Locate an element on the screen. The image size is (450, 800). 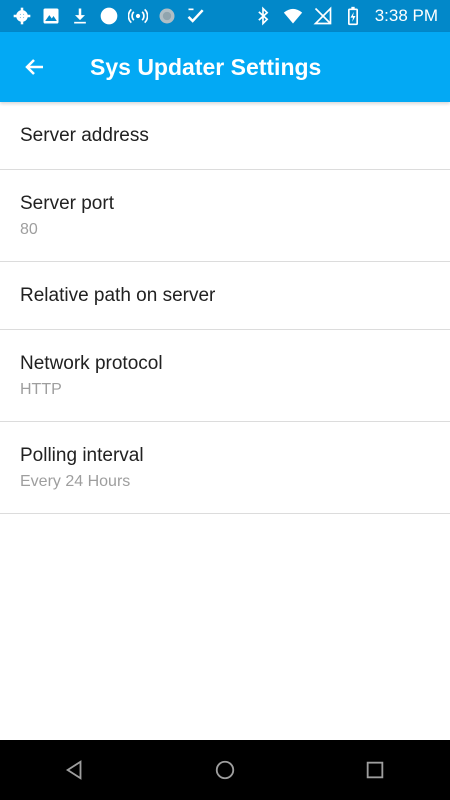
recents-square-icon is located at coordinates (375, 770).